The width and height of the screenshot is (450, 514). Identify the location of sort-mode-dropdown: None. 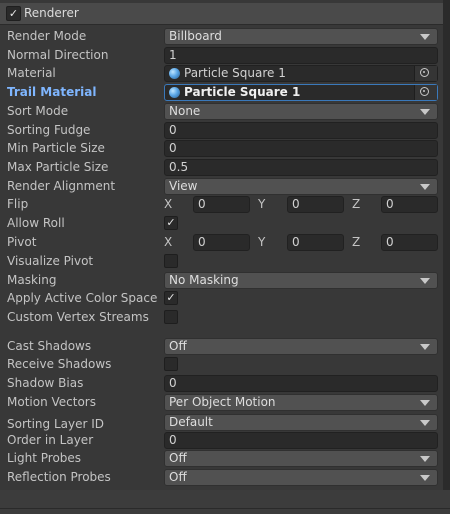
(301, 111).